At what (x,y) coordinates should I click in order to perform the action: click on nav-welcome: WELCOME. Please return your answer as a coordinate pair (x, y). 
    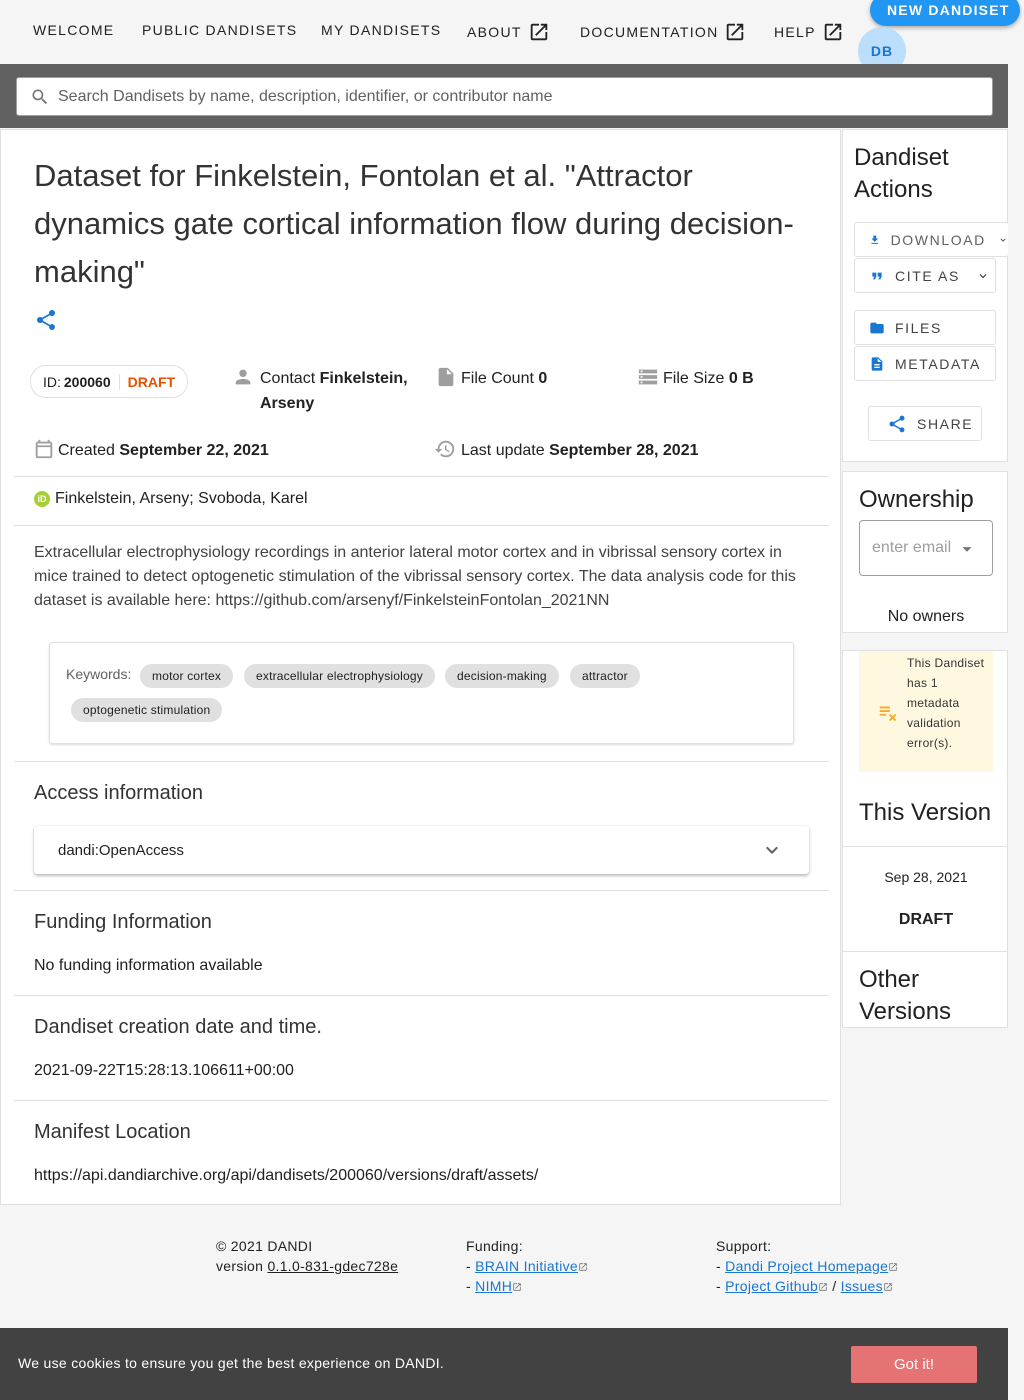
    Looking at the image, I should click on (73, 30).